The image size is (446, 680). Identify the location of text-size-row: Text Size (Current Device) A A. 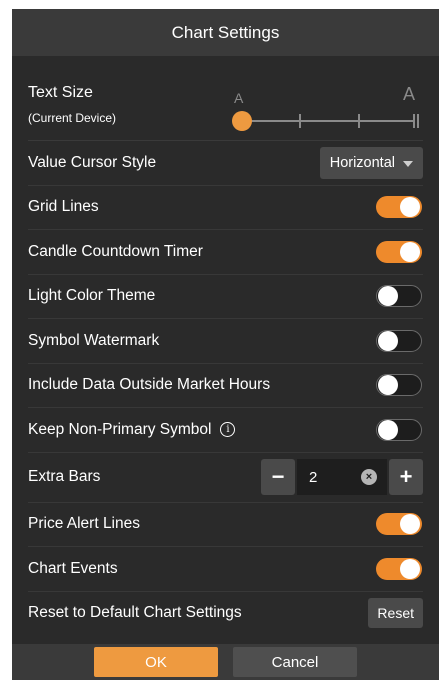
(225, 98).